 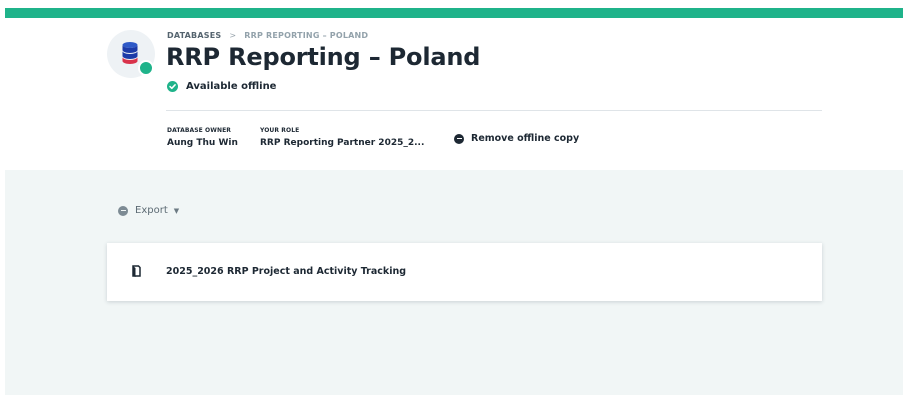 What do you see at coordinates (494, 110) in the screenshot?
I see `header-divider` at bounding box center [494, 110].